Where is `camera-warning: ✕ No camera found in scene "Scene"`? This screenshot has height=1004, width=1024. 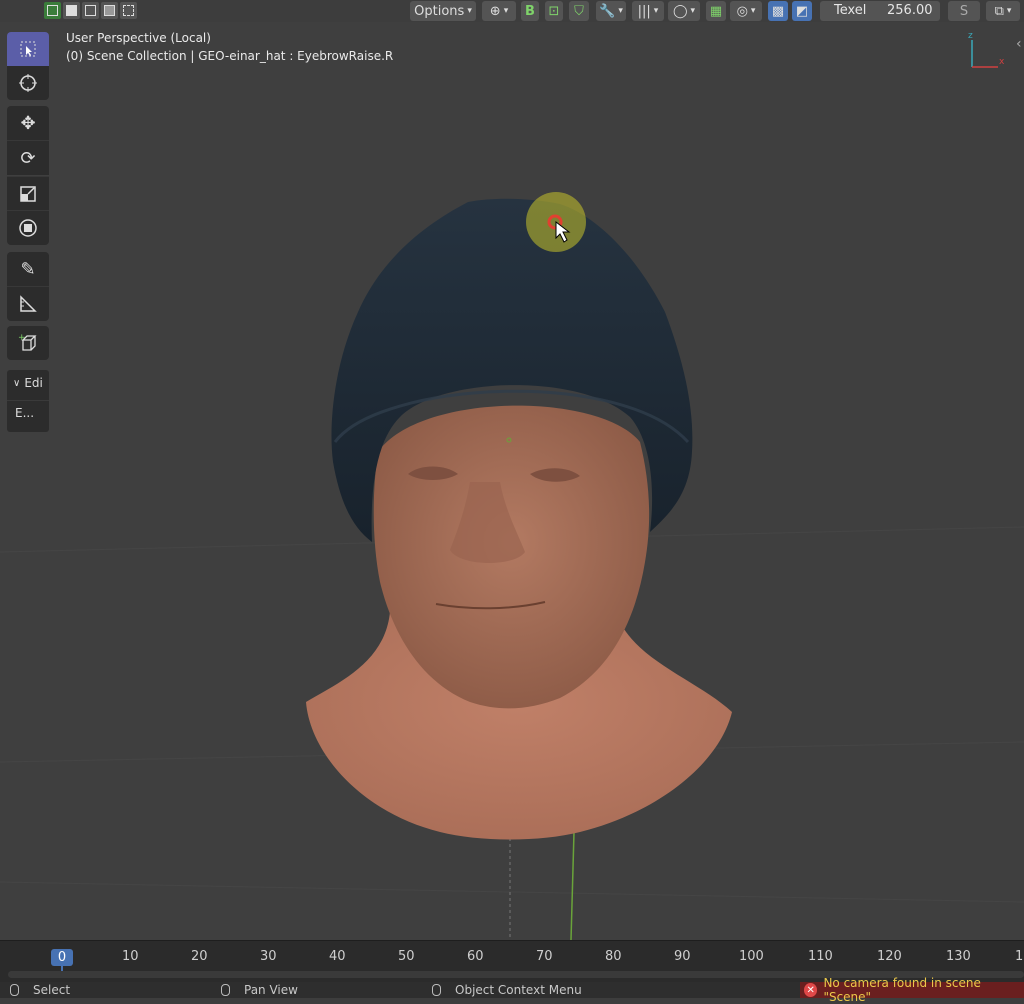
camera-warning: ✕ No camera found in scene "Scene" is located at coordinates (912, 990).